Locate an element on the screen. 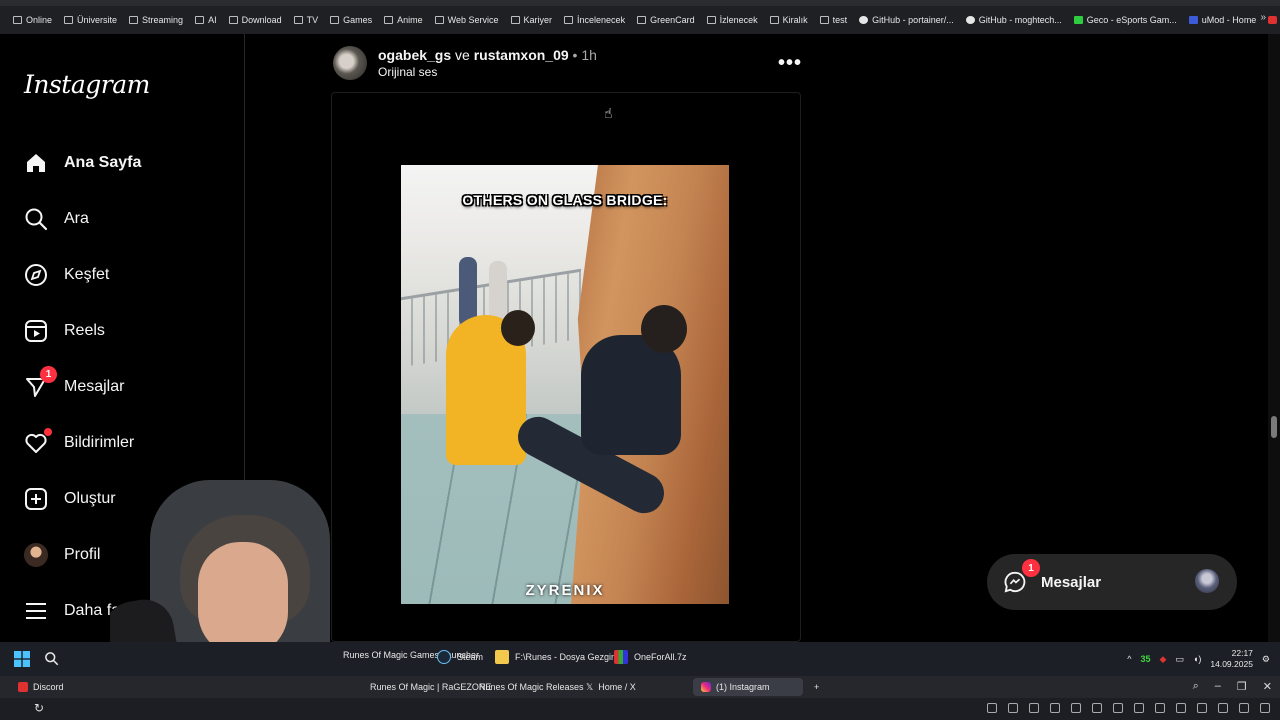 This screenshot has height=720, width=1280. bookmark-item: Streaming is located at coordinates (156, 20).